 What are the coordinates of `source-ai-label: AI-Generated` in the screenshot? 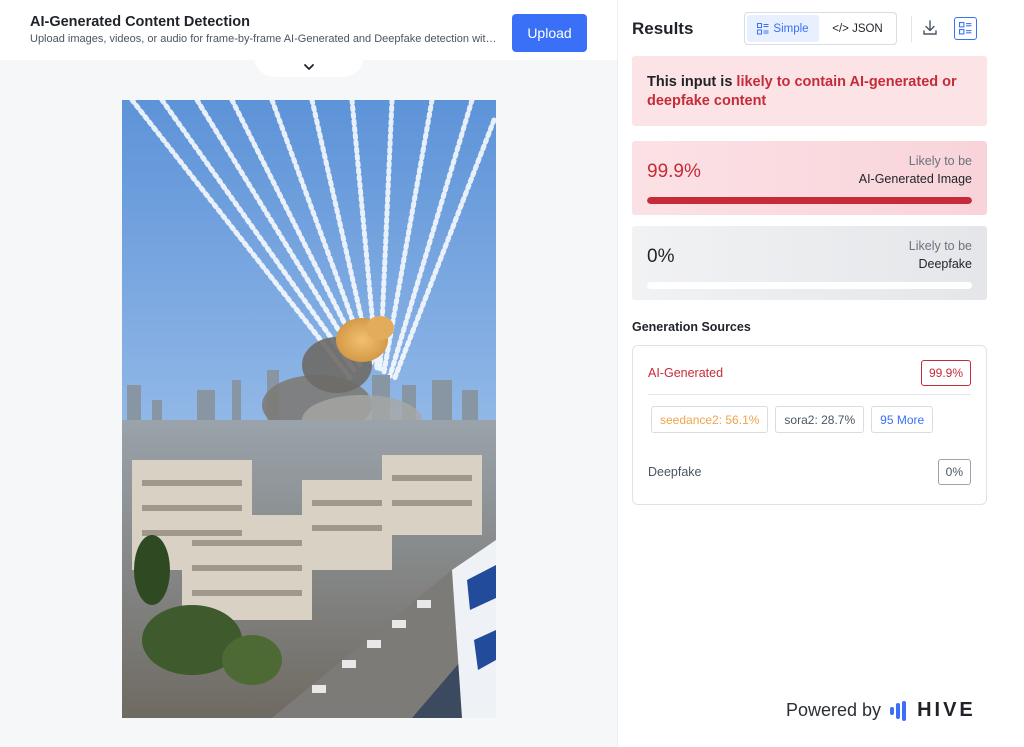 It's located at (686, 373).